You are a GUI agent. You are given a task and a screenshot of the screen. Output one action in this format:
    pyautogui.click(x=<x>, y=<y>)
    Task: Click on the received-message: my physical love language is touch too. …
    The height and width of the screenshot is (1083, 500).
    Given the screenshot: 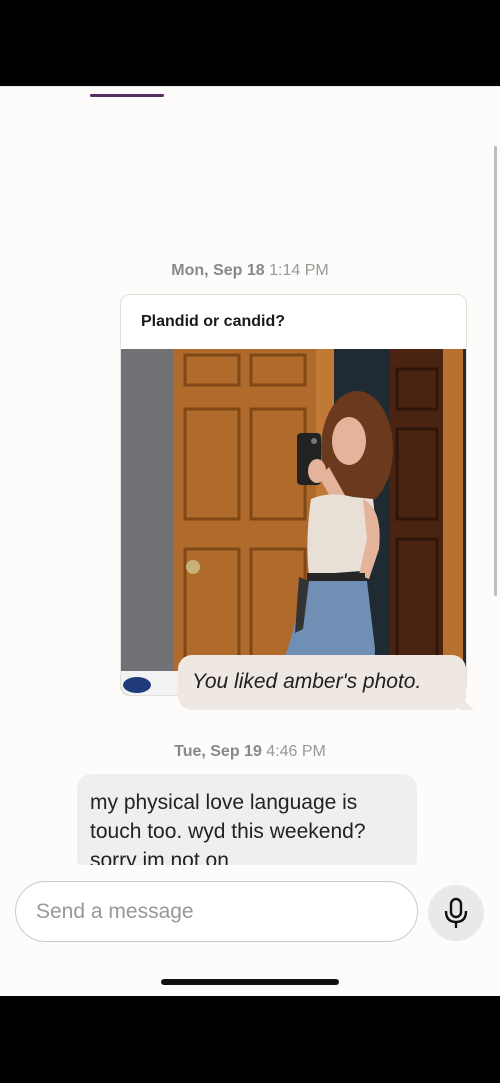 What is the action you would take?
    pyautogui.click(x=247, y=824)
    